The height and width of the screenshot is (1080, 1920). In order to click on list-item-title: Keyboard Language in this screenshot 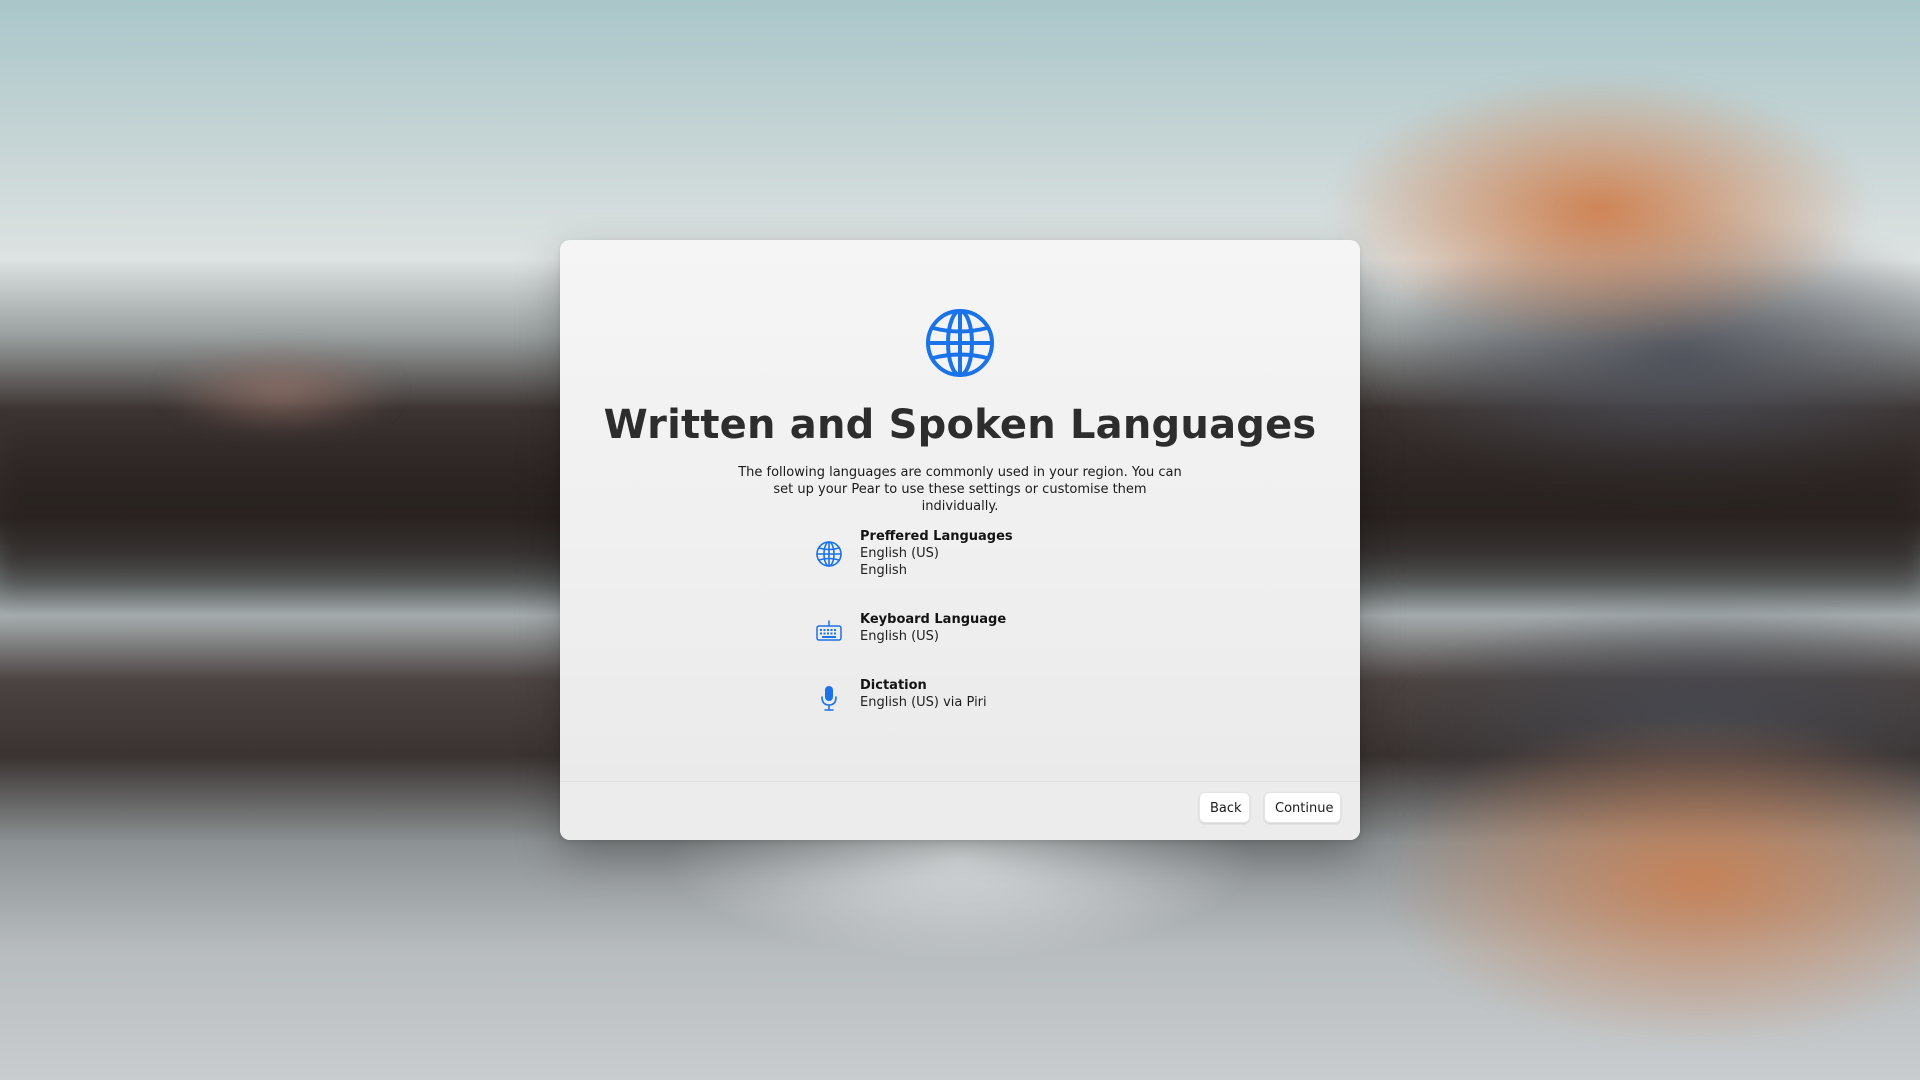, I will do `click(933, 619)`.